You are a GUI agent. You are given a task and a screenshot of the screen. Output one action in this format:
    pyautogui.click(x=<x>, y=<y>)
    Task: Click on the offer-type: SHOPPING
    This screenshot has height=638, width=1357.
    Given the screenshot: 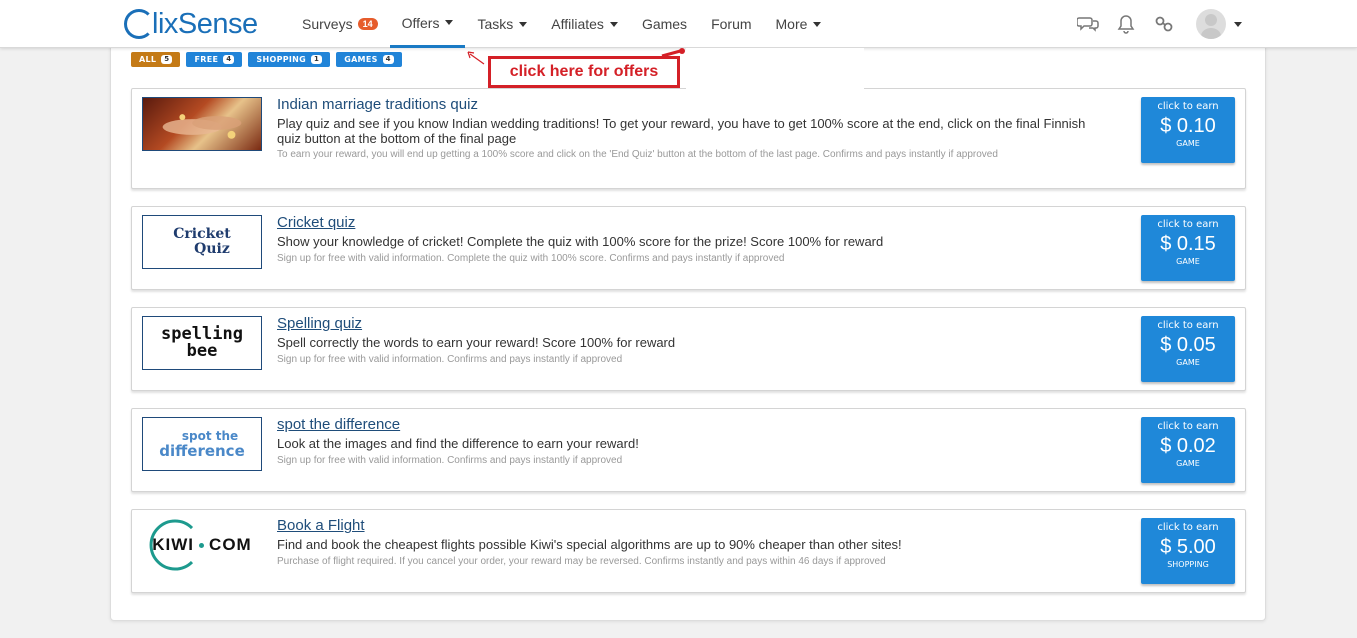 What is the action you would take?
    pyautogui.click(x=1188, y=564)
    